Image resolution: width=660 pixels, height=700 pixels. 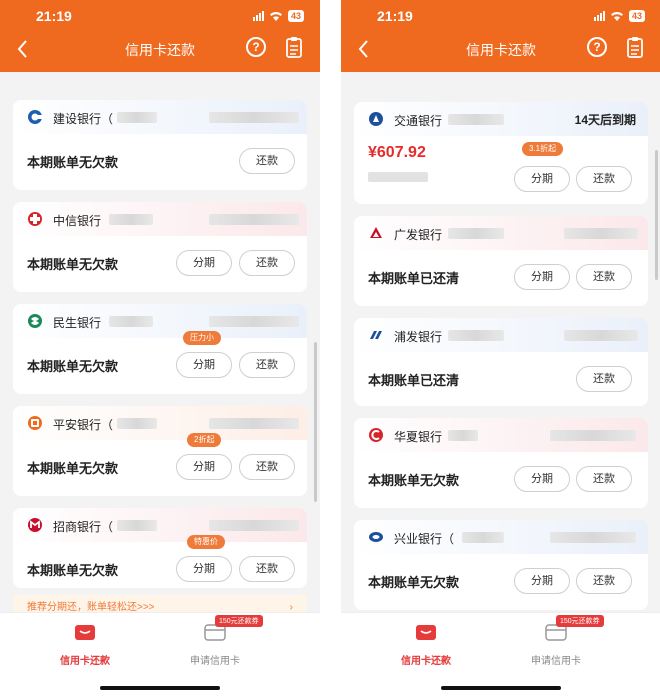 What do you see at coordinates (215, 661) in the screenshot?
I see `tab-label: 申请信用卡` at bounding box center [215, 661].